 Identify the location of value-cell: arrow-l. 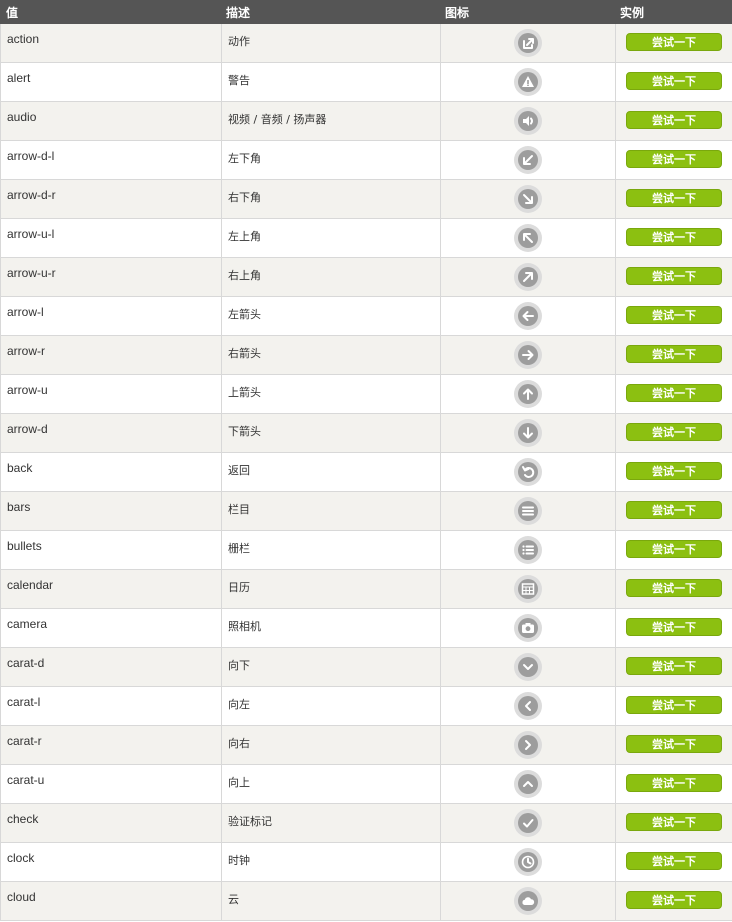
(110, 316).